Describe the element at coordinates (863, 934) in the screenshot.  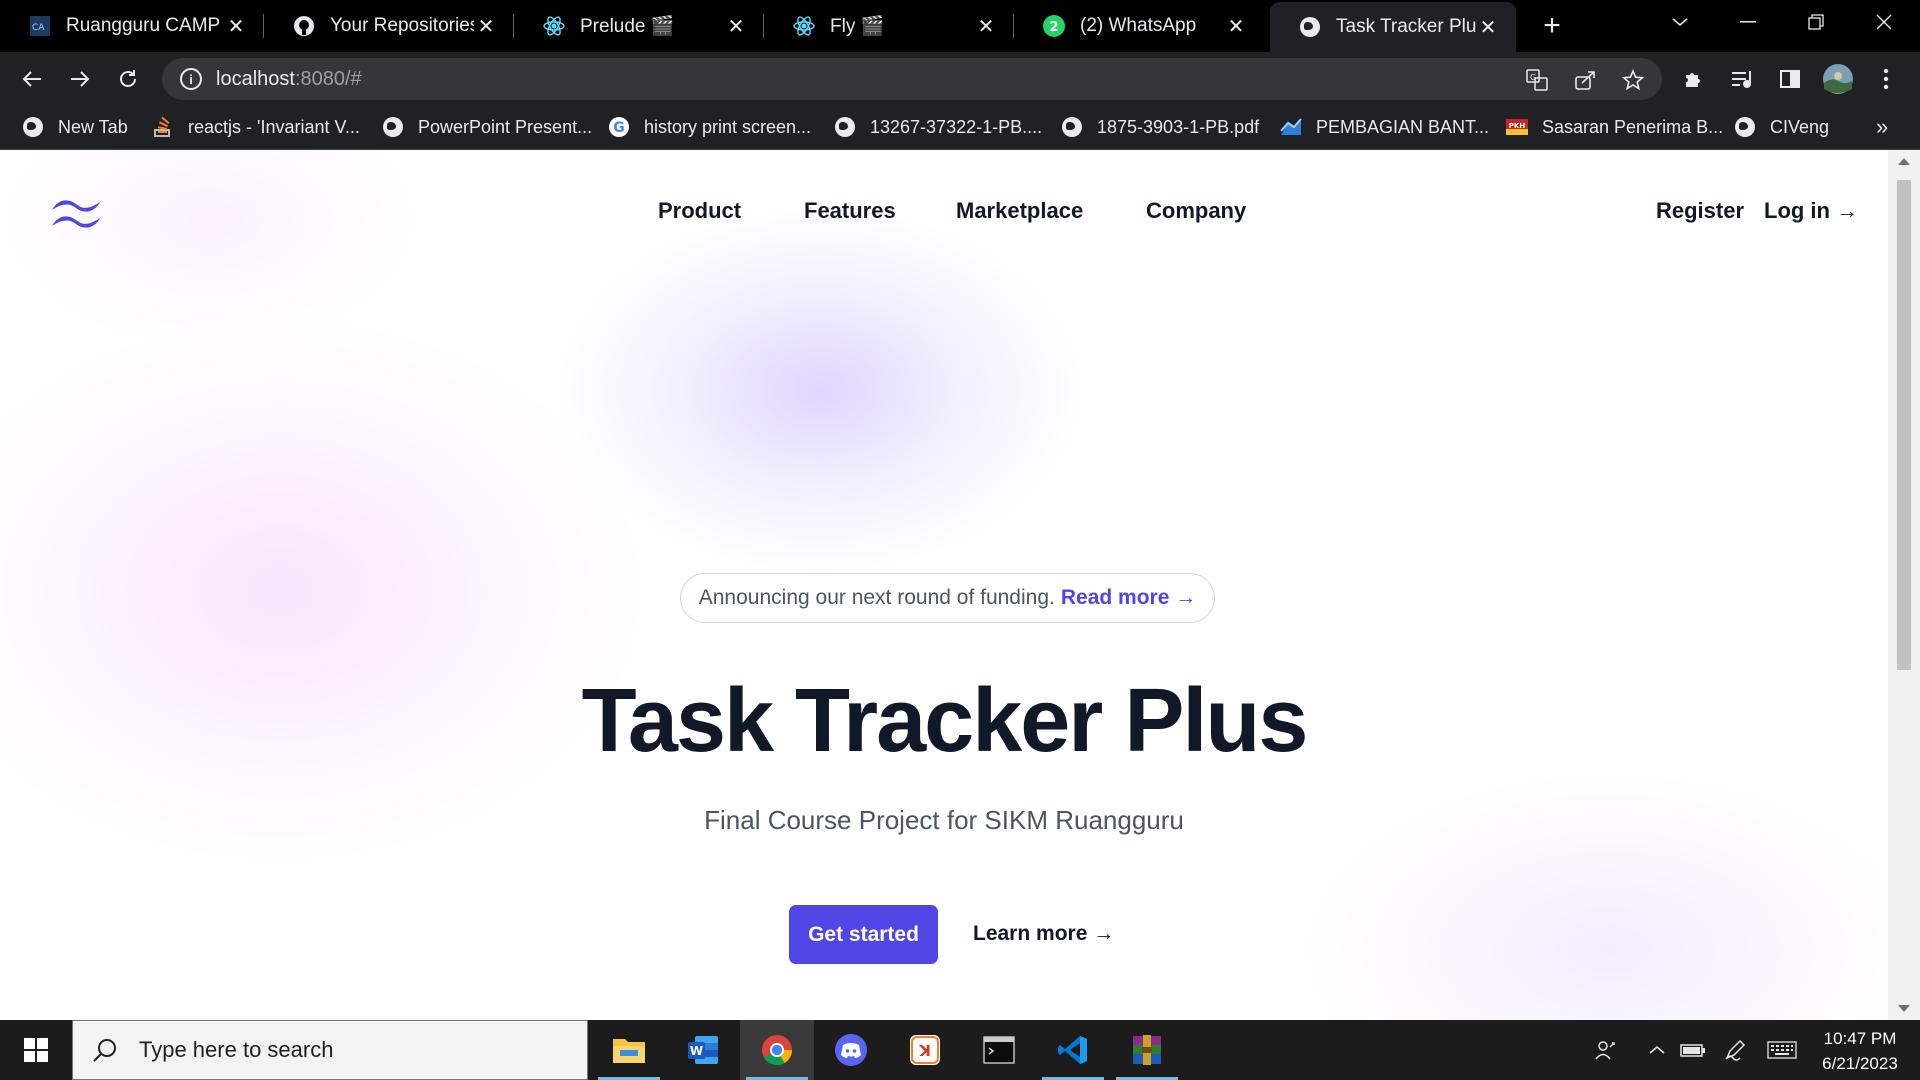
I see `get-started-button: Get started` at that location.